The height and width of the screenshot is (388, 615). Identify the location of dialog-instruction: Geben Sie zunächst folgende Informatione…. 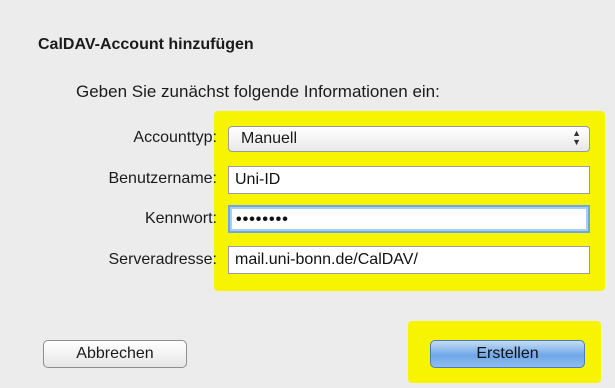
(258, 91).